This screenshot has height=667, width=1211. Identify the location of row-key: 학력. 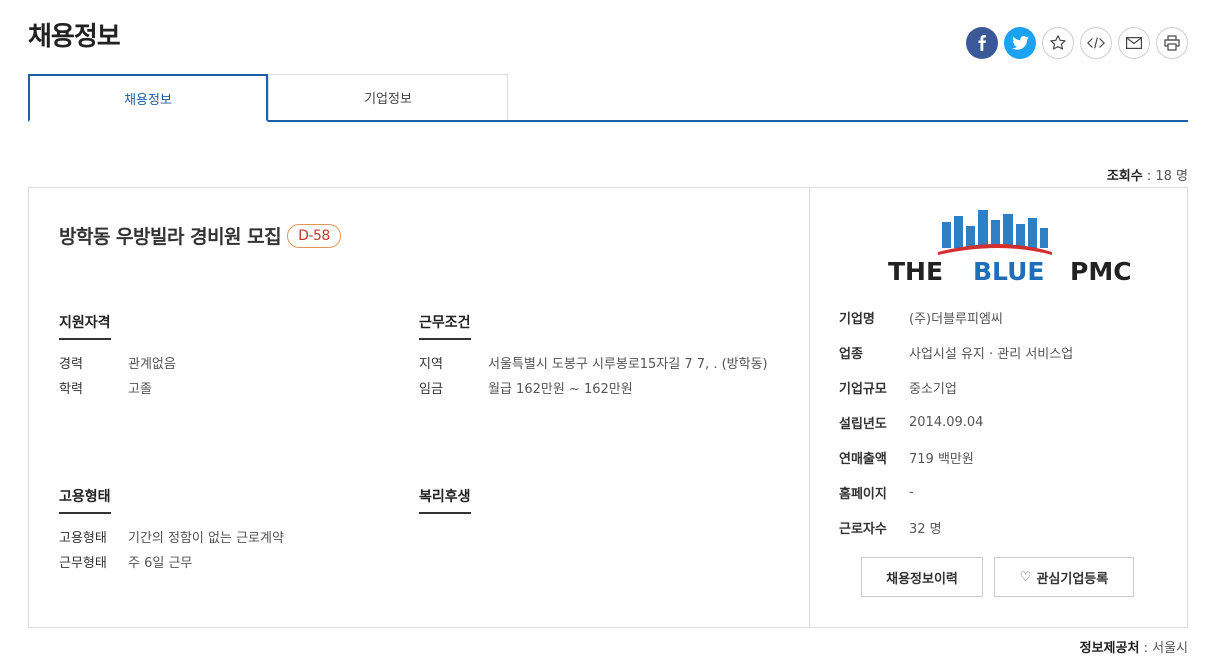
(71, 389).